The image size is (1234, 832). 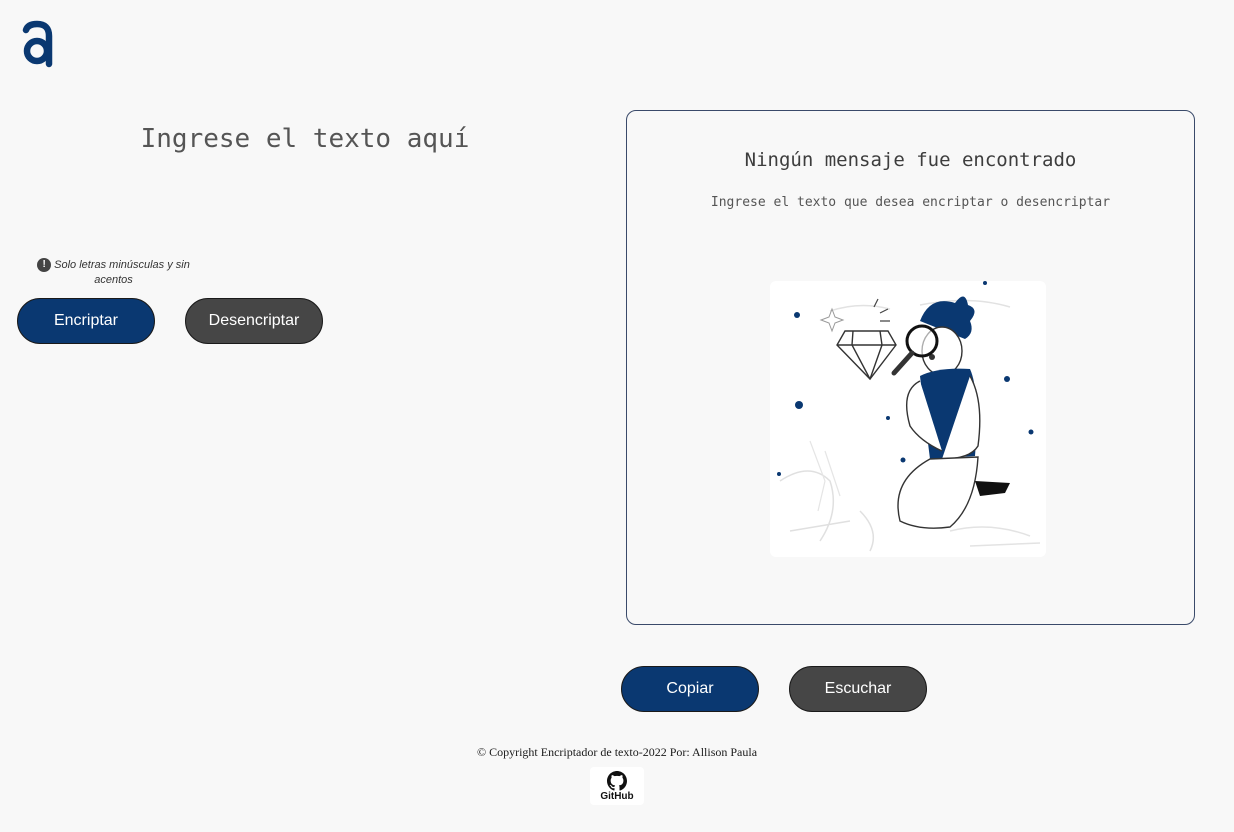 I want to click on listen-button: Escuchar, so click(x=858, y=689).